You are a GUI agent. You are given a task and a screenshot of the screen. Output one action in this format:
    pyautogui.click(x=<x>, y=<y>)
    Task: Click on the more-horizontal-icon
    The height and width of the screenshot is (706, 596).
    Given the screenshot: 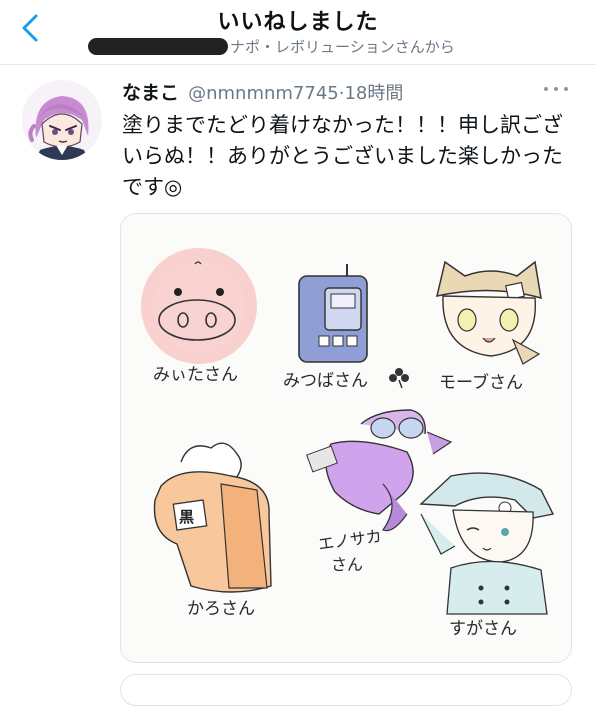 What is the action you would take?
    pyautogui.click(x=546, y=89)
    